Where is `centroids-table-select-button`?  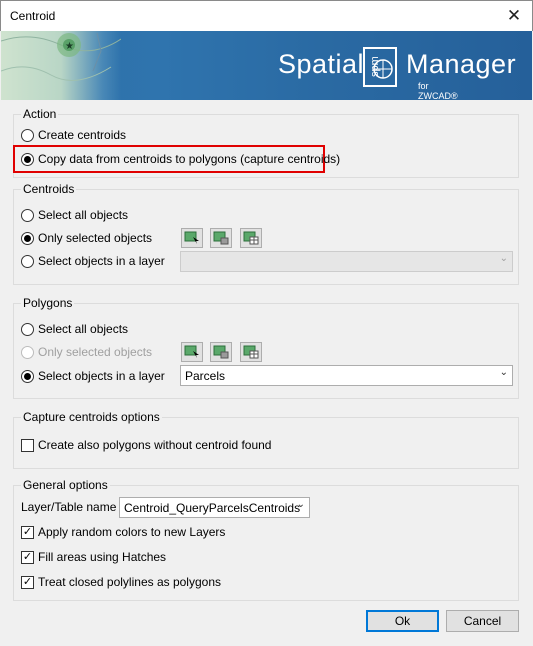
centroids-table-select-button is located at coordinates (251, 238).